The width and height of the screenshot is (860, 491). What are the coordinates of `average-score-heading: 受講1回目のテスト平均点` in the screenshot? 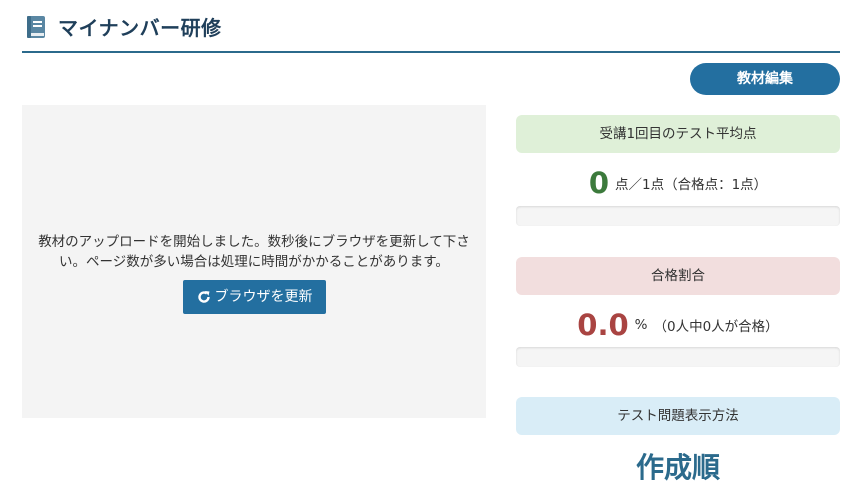 It's located at (678, 134).